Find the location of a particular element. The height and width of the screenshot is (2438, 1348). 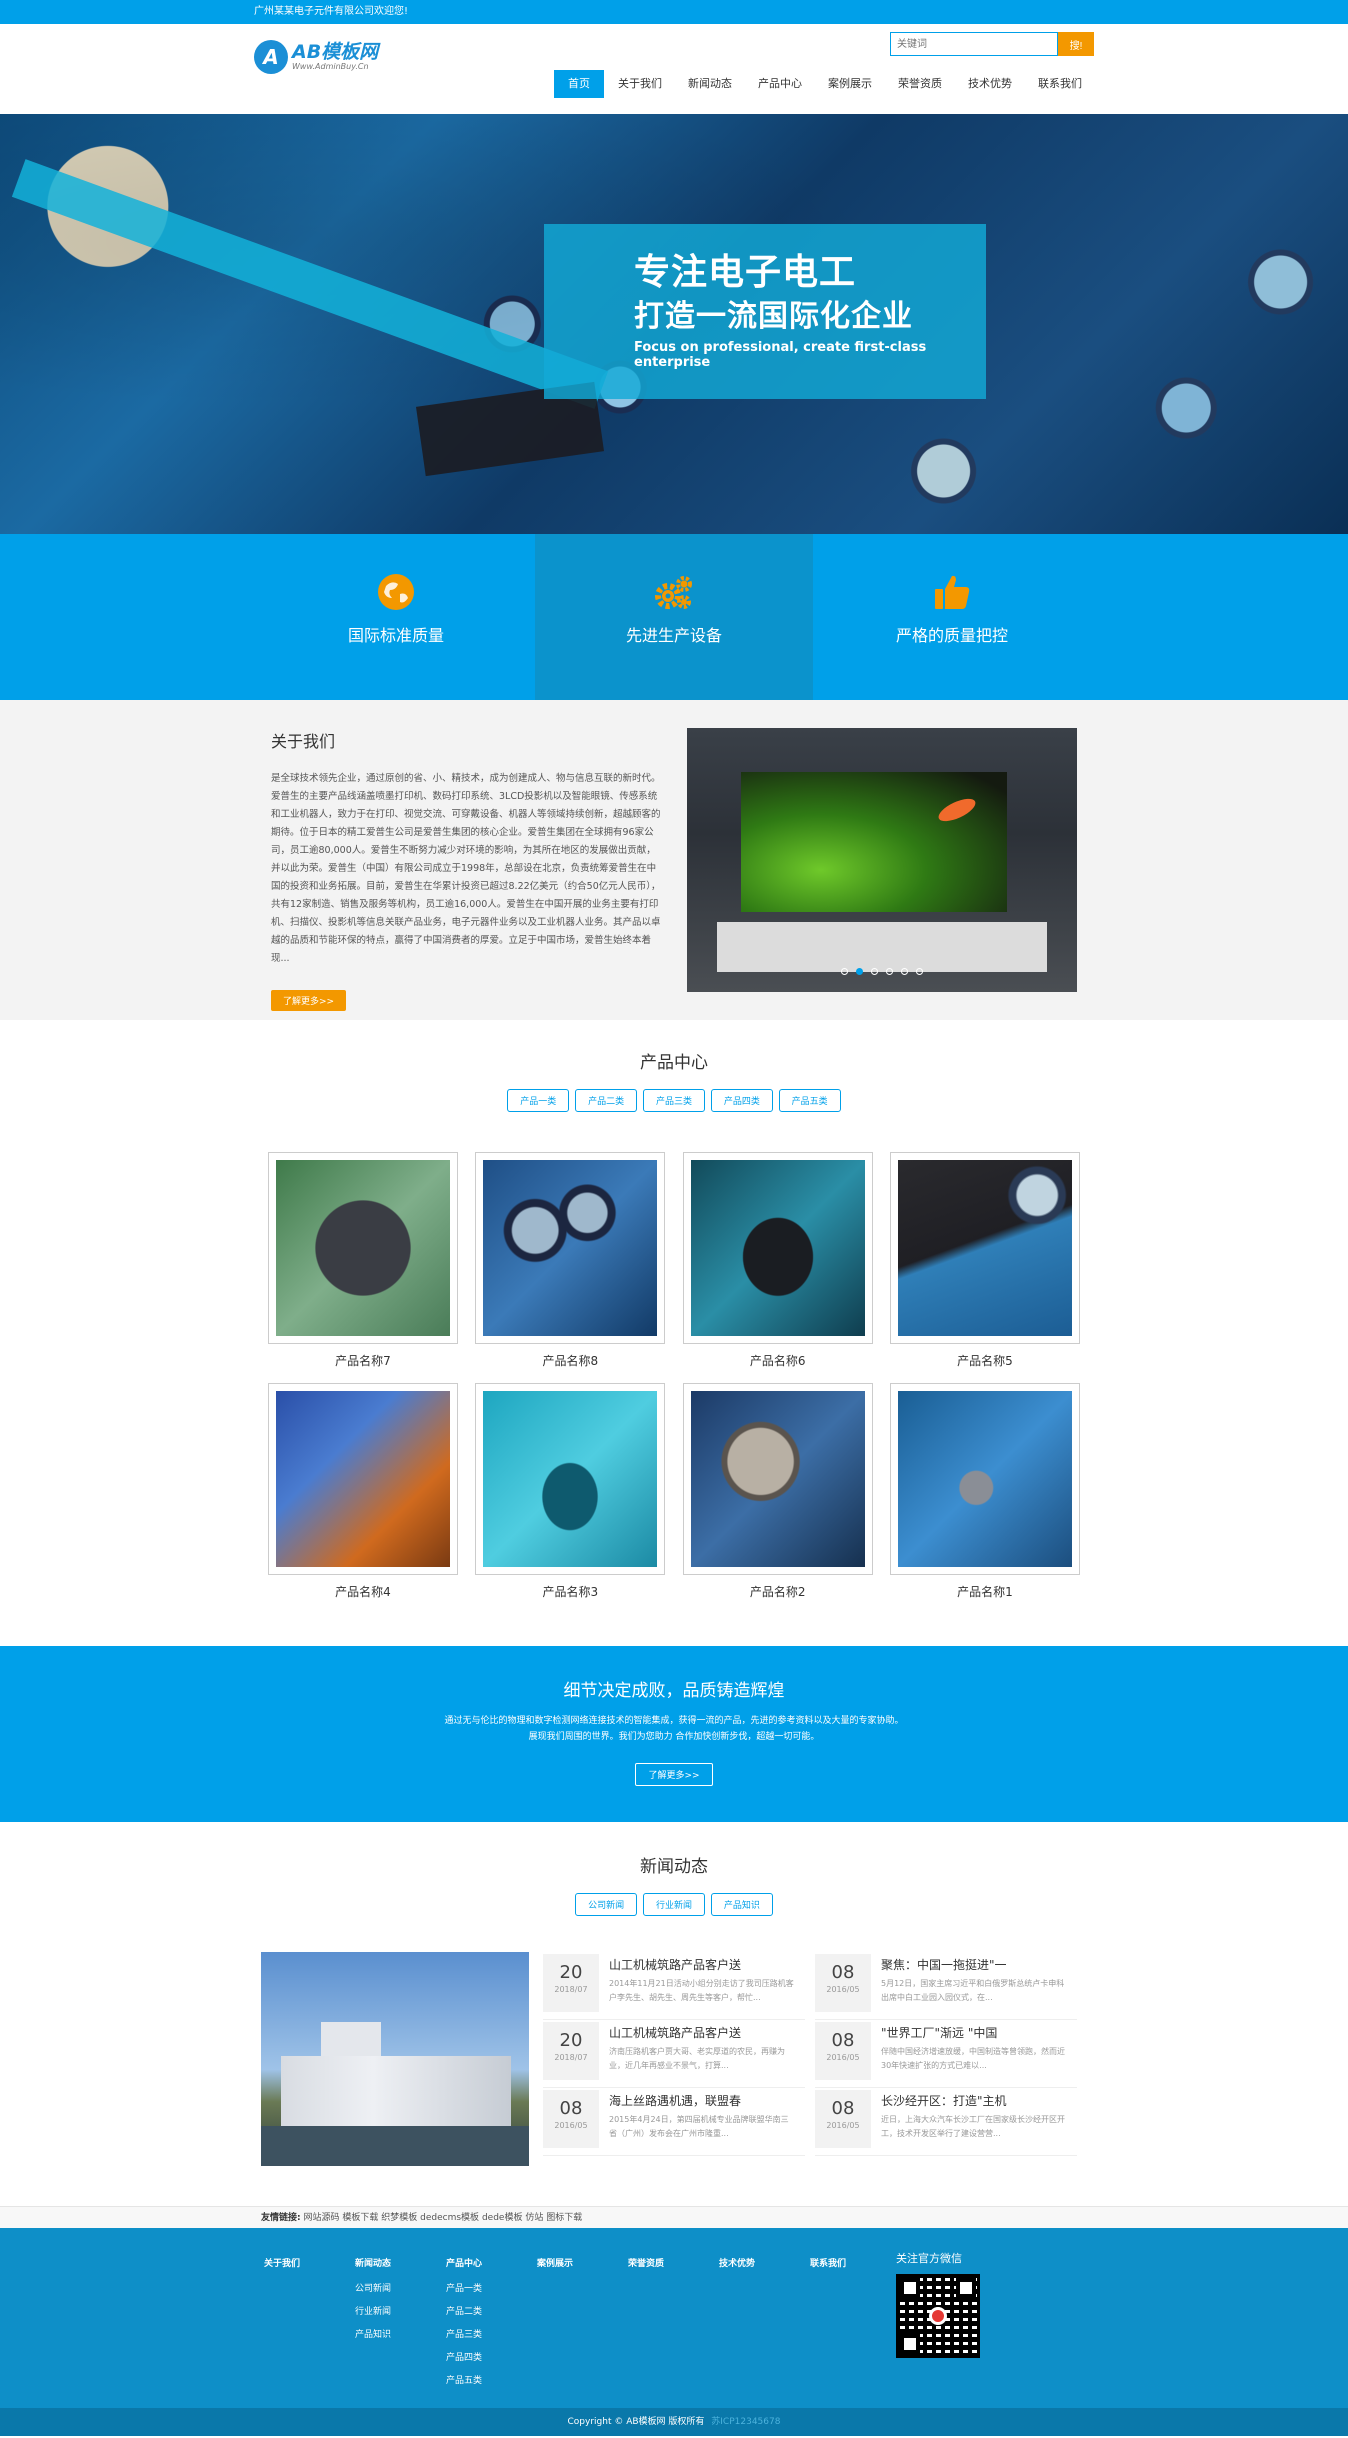

product-card: 产品名称7 is located at coordinates (363, 1260).